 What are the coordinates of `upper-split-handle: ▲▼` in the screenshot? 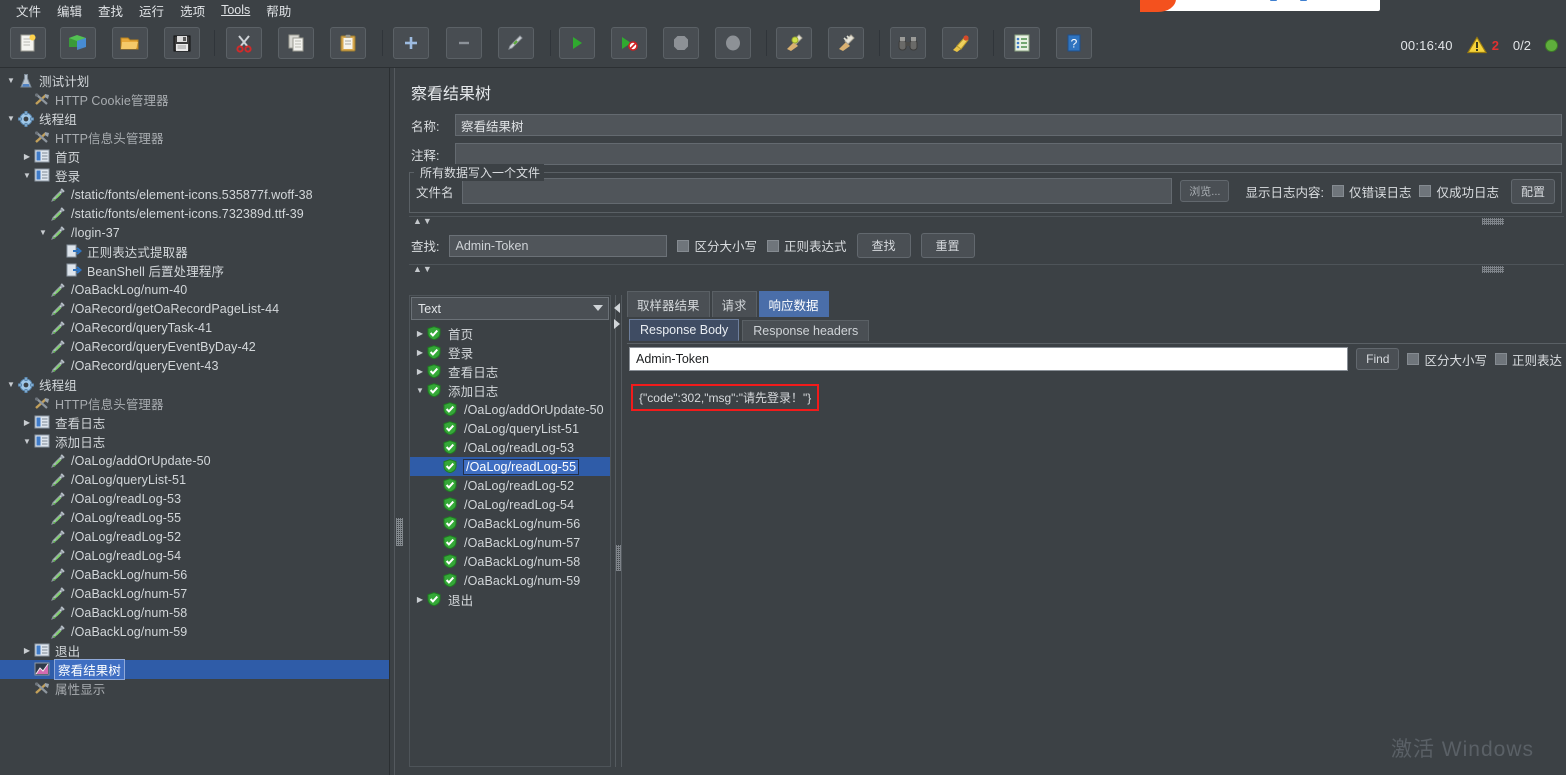 It's located at (986, 221).